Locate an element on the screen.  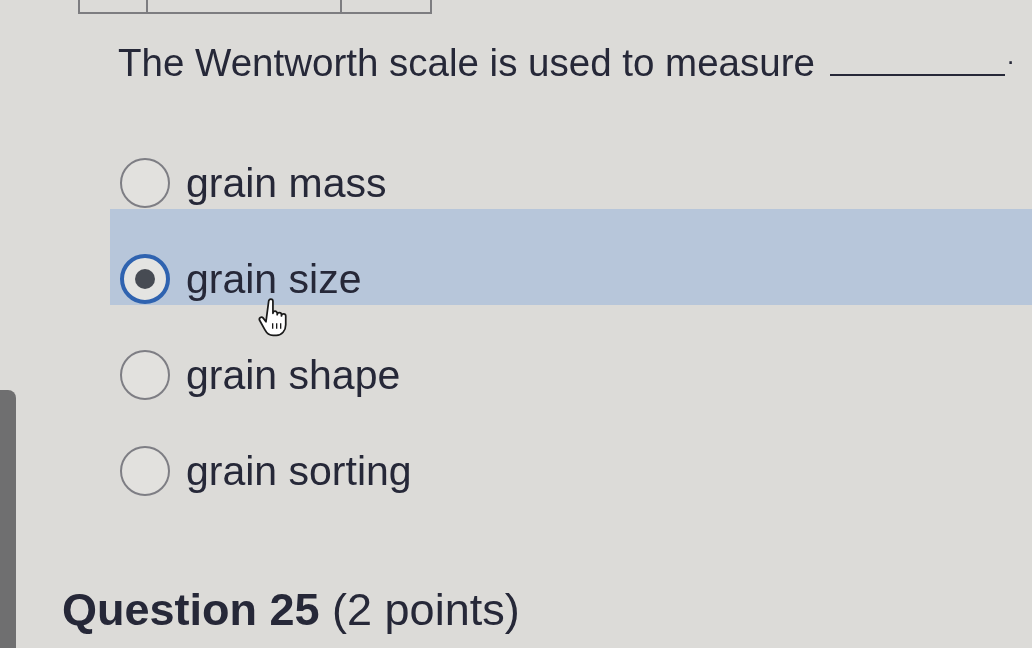
table-cell is located at coordinates (113, 7).